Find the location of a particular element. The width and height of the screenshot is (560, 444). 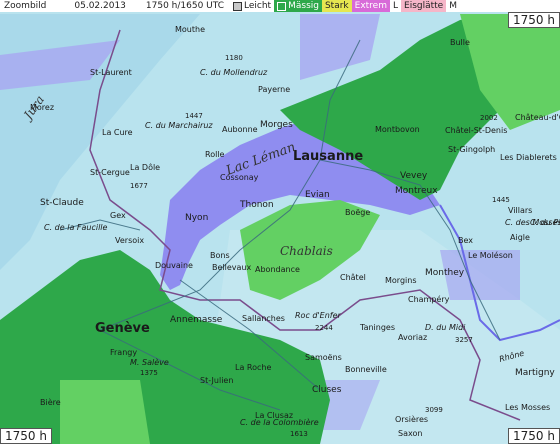

label-bons: Bellevaux is located at coordinates (231, 267).